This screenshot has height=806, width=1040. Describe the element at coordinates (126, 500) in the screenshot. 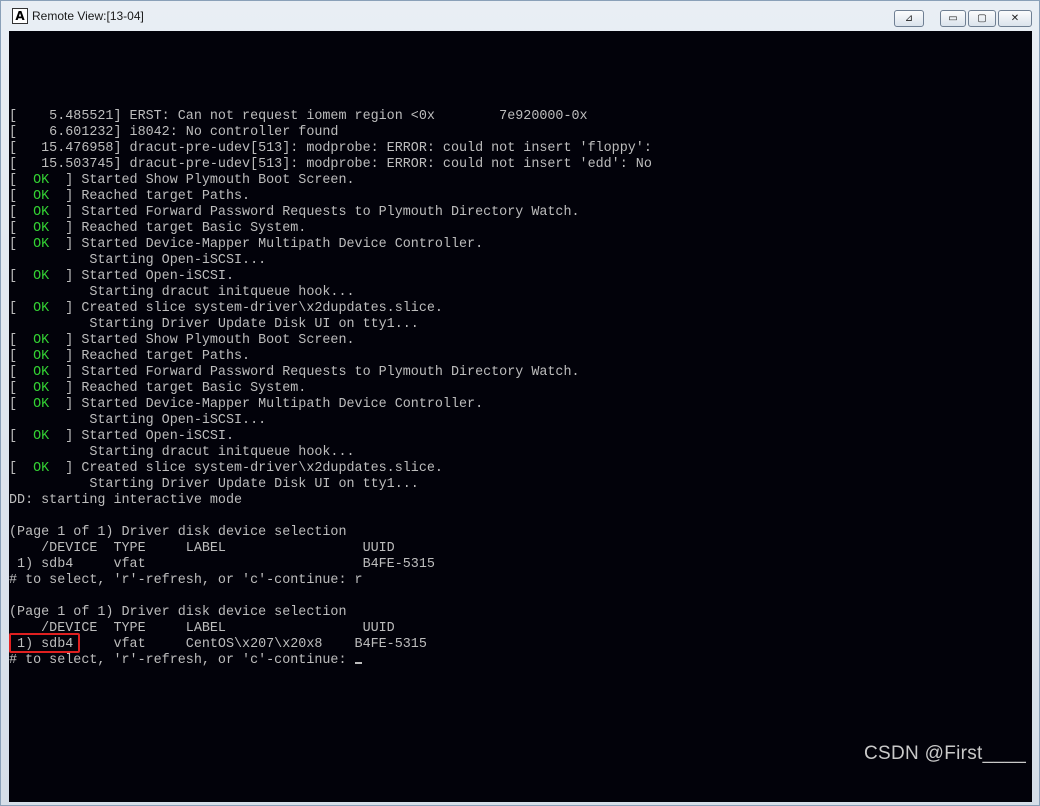

I see `console-text: DD: starting interactive mode` at that location.